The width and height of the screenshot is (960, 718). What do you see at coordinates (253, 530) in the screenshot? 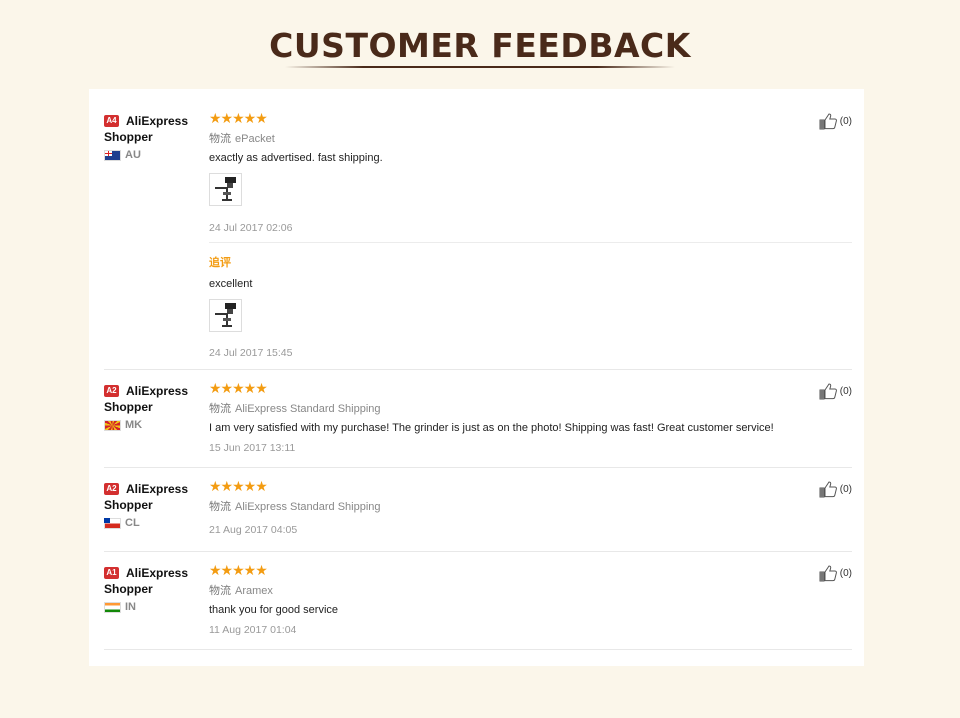
I see `review-date: 21 Aug 2017 04:05` at bounding box center [253, 530].